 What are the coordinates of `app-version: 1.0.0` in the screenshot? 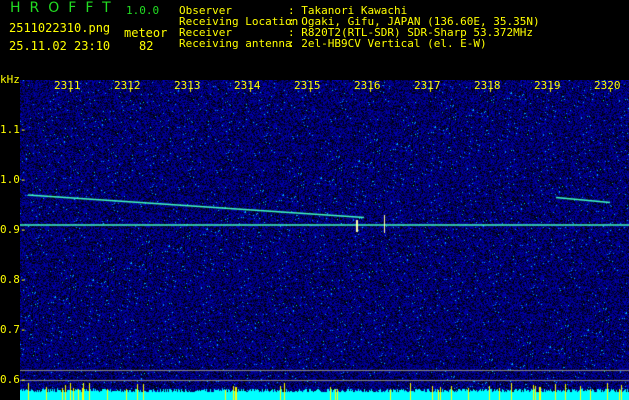 It's located at (143, 10).